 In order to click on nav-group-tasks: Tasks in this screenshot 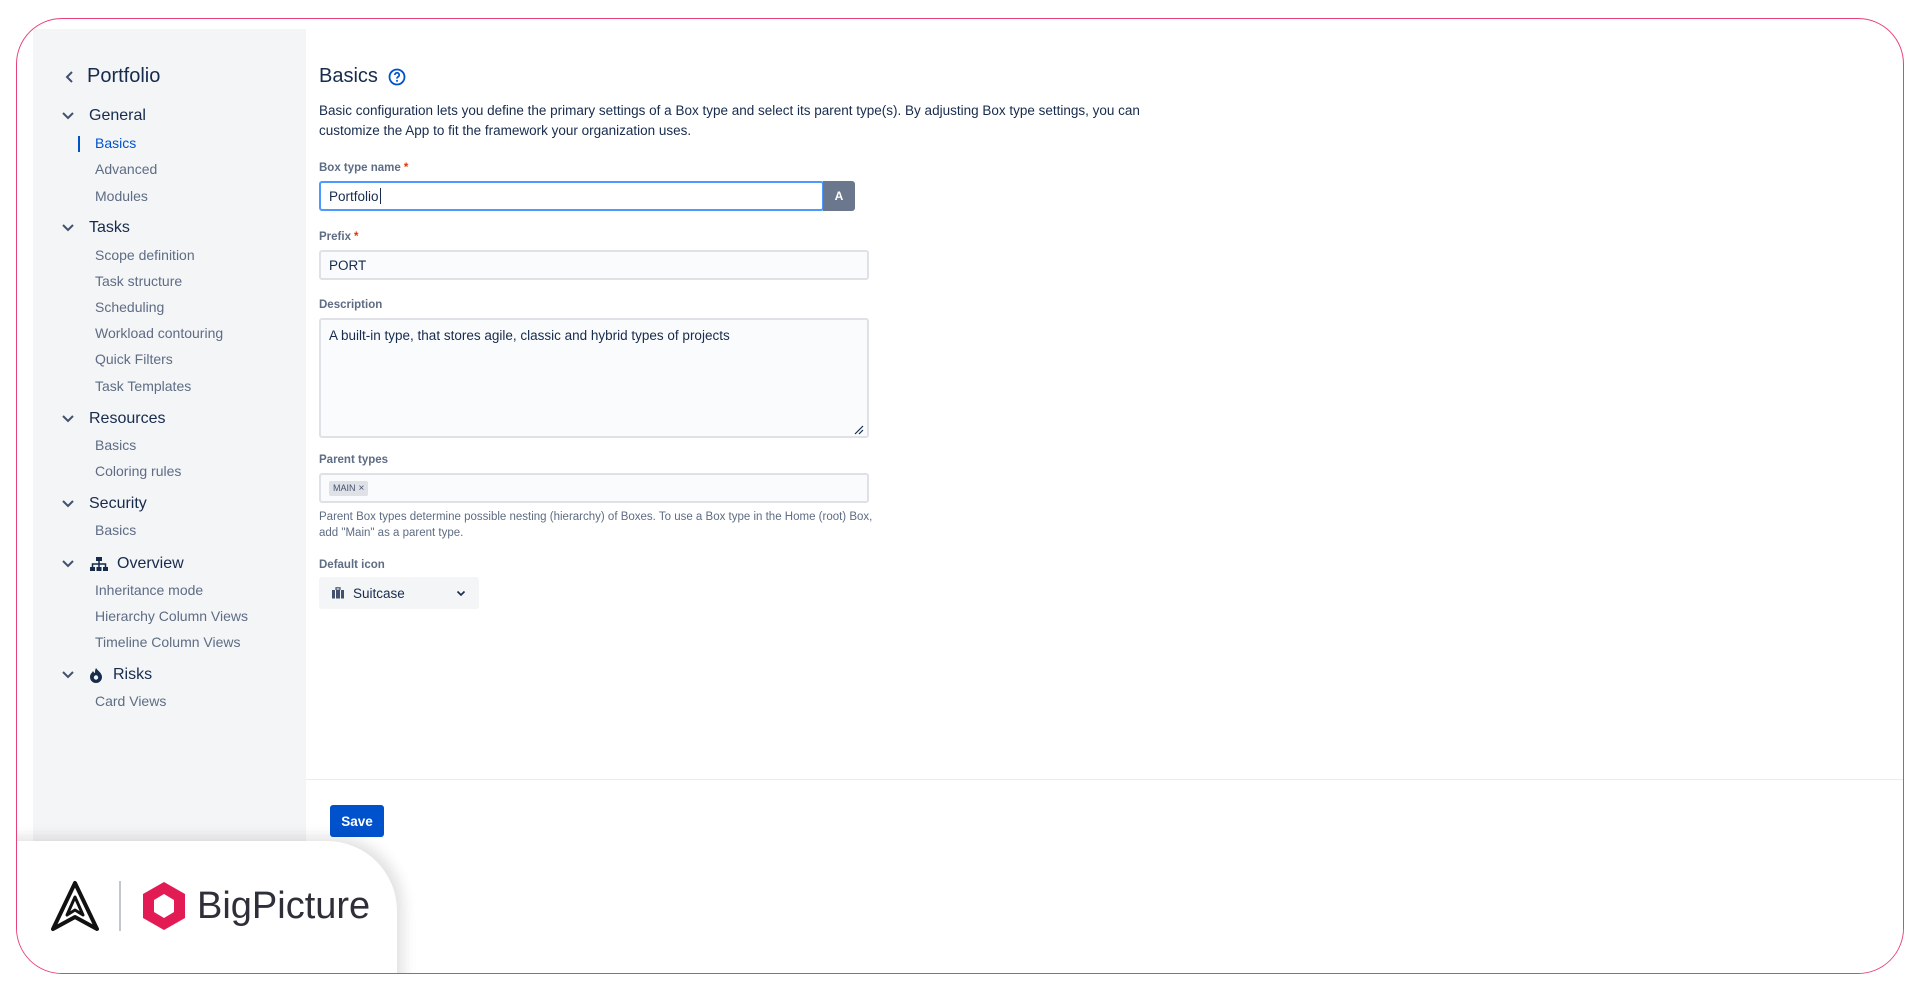, I will do `click(95, 228)`.